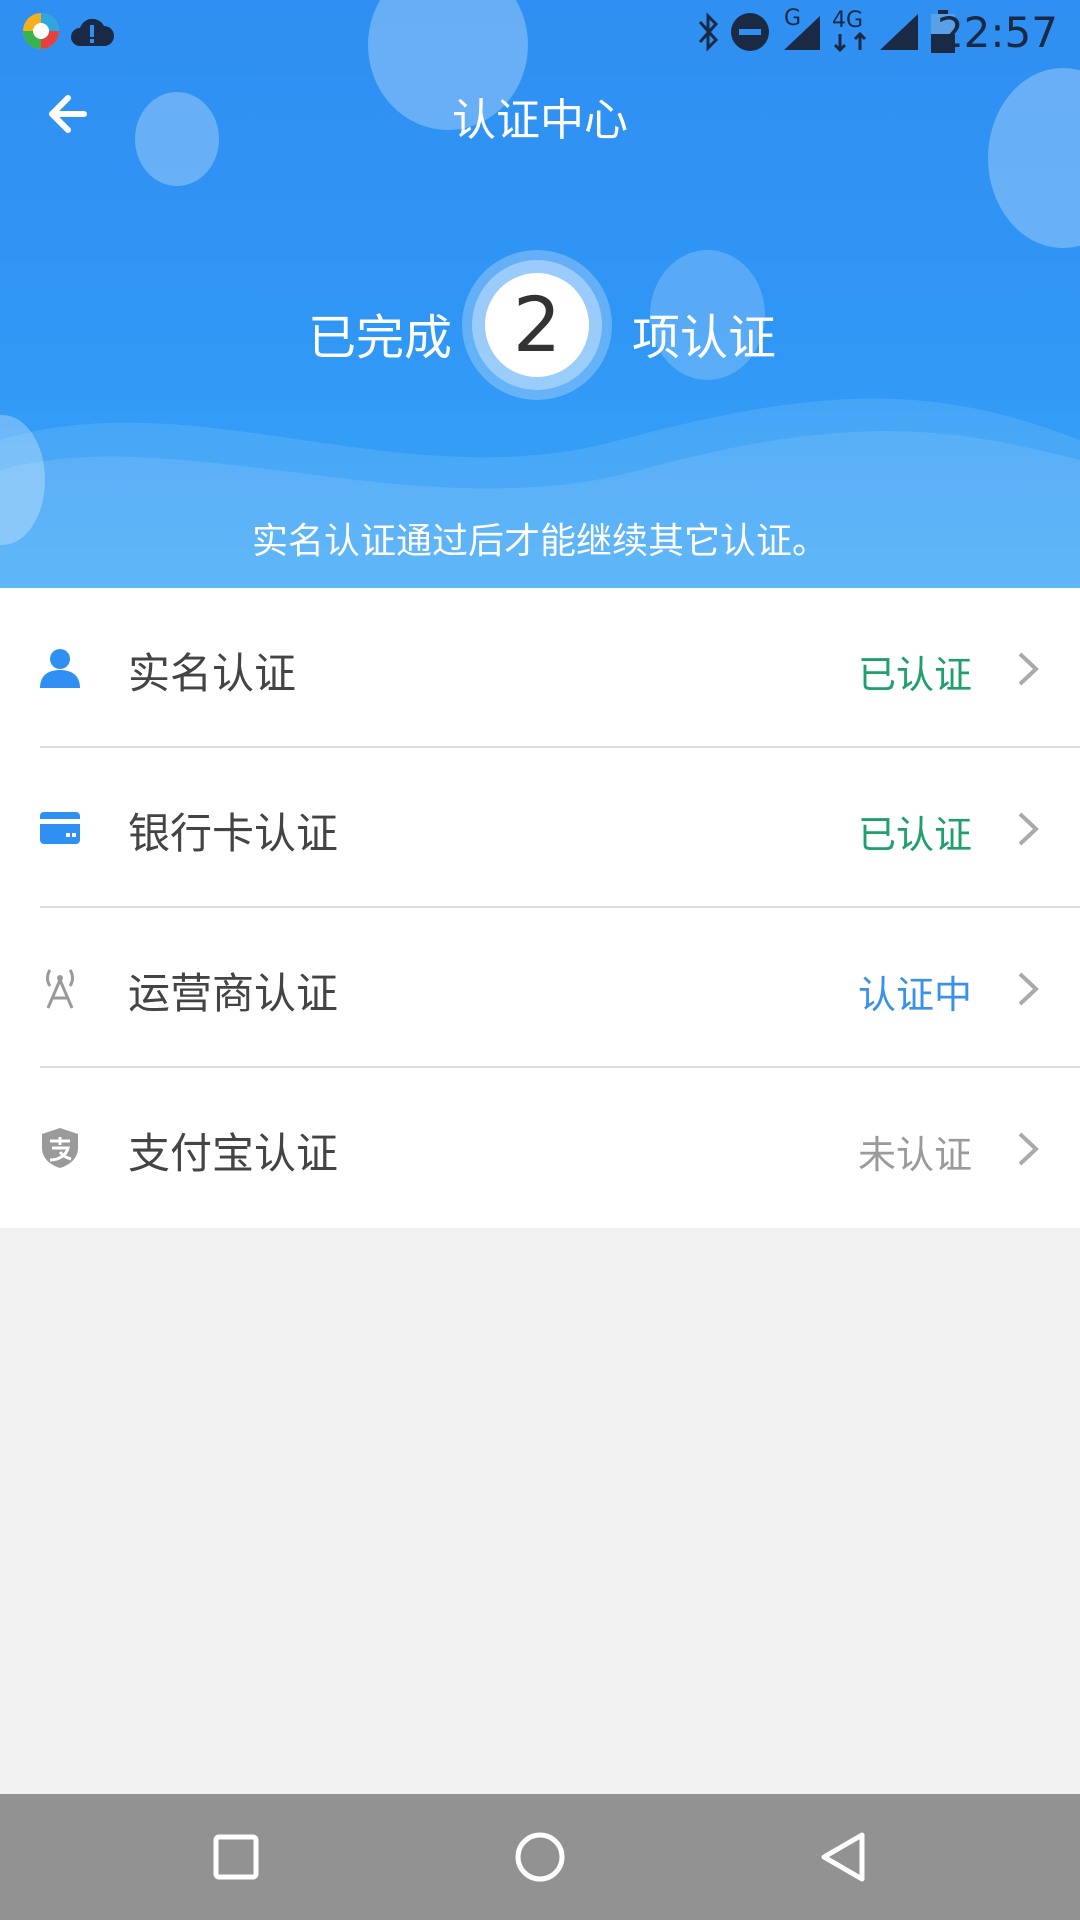 The height and width of the screenshot is (1920, 1080). Describe the element at coordinates (844, 1857) in the screenshot. I see `back-button` at that location.